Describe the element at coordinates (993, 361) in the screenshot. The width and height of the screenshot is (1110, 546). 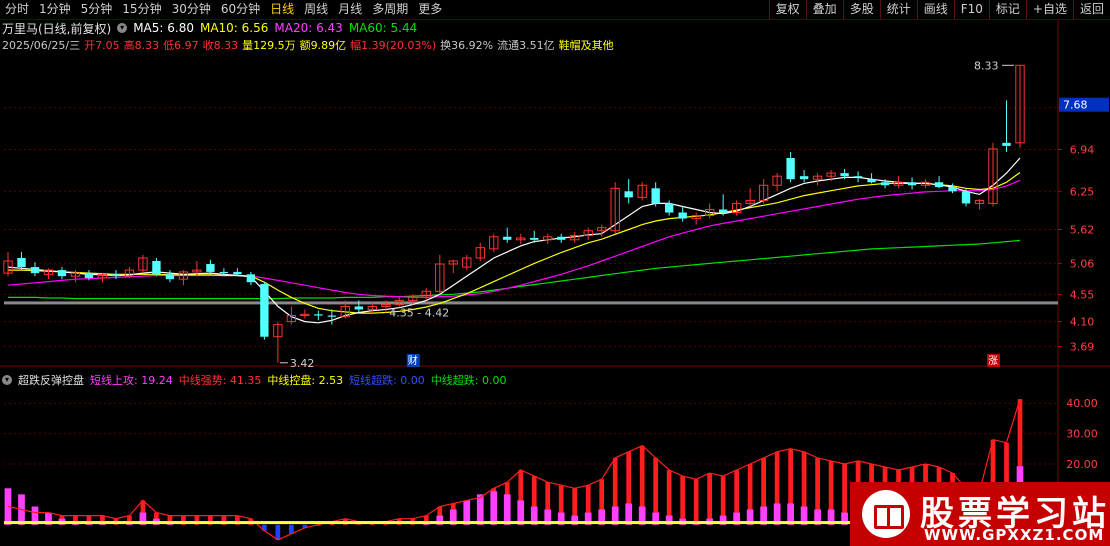
I see `zhang-marker: 涨` at that location.